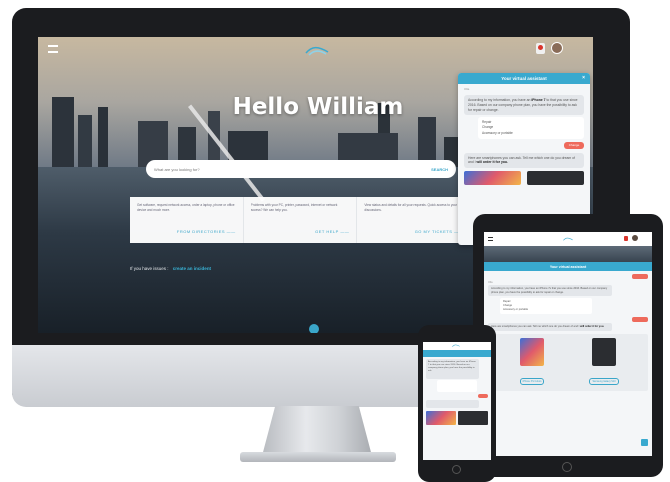 This screenshot has width=670, height=482. What do you see at coordinates (149, 268) in the screenshot?
I see `issue-prompt-text: If you have issues :` at bounding box center [149, 268].